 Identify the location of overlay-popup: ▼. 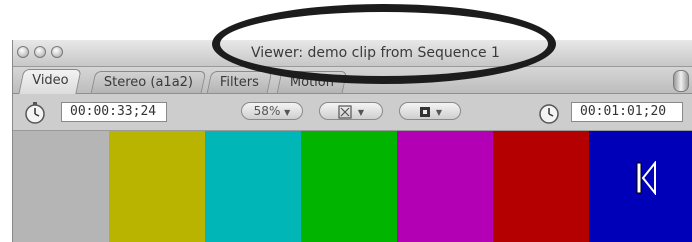
(430, 111).